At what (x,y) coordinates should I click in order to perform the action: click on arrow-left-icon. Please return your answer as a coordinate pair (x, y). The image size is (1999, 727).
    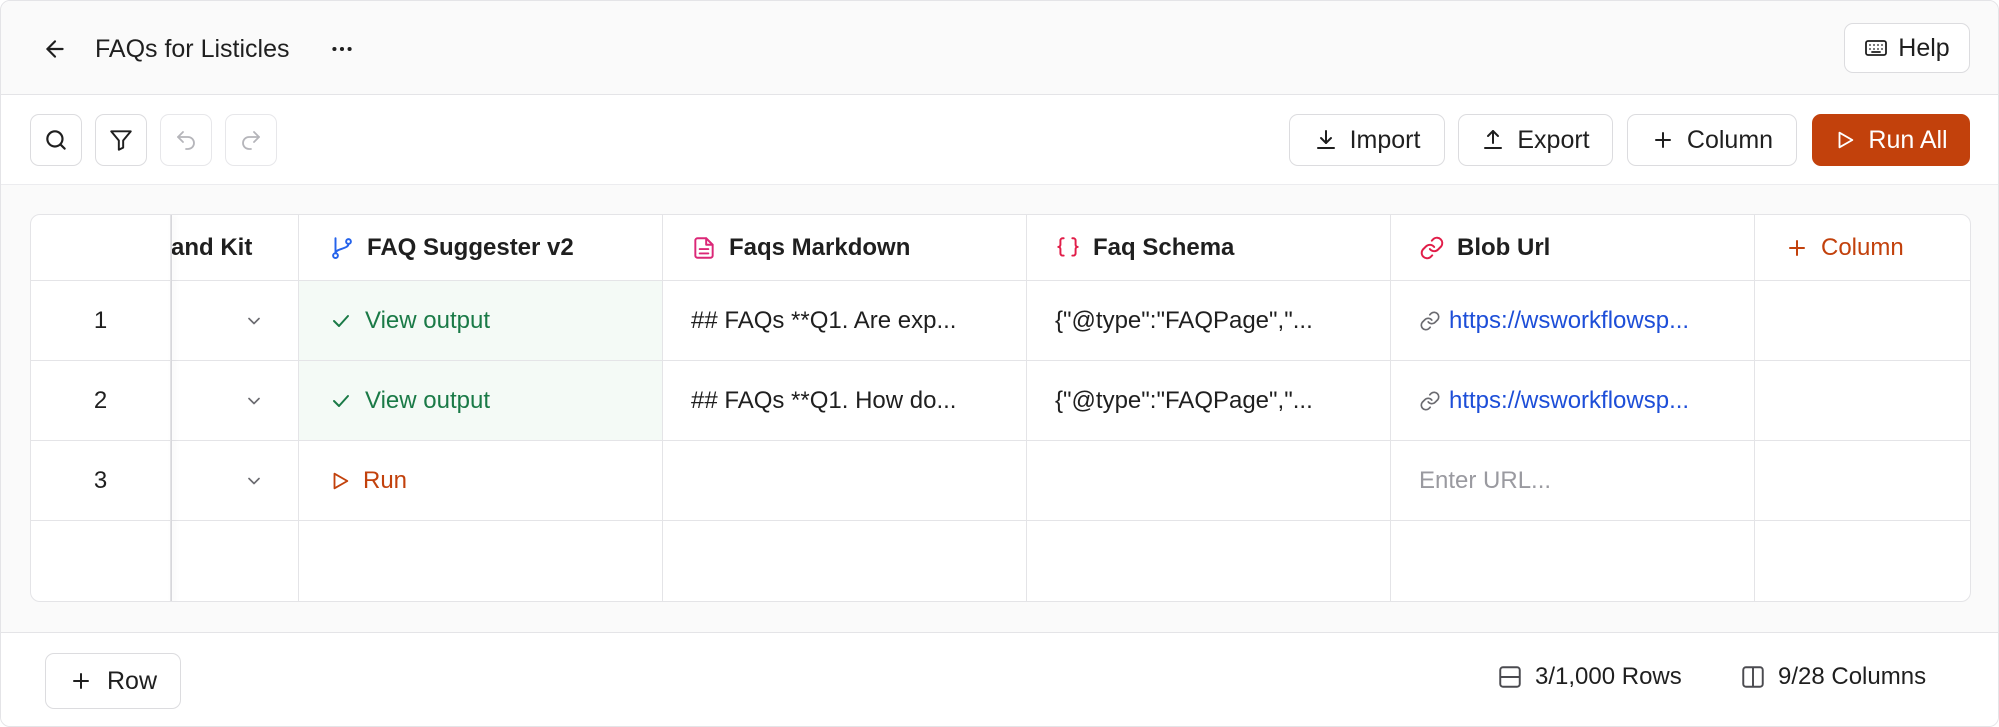
    Looking at the image, I should click on (55, 49).